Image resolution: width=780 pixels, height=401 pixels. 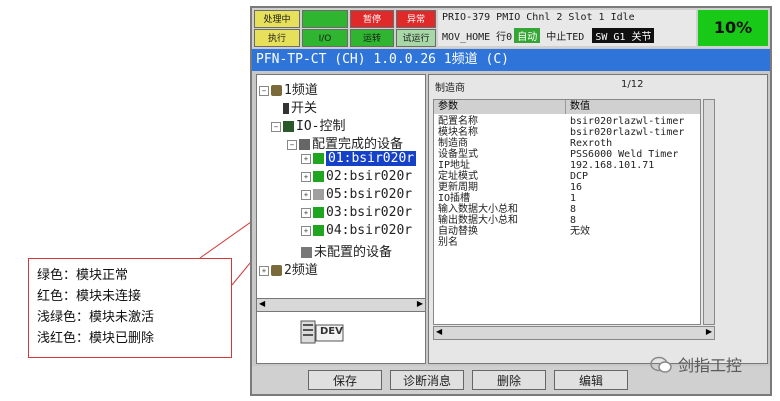 I want to click on watermark-text: 剑指工控, so click(x=710, y=365).